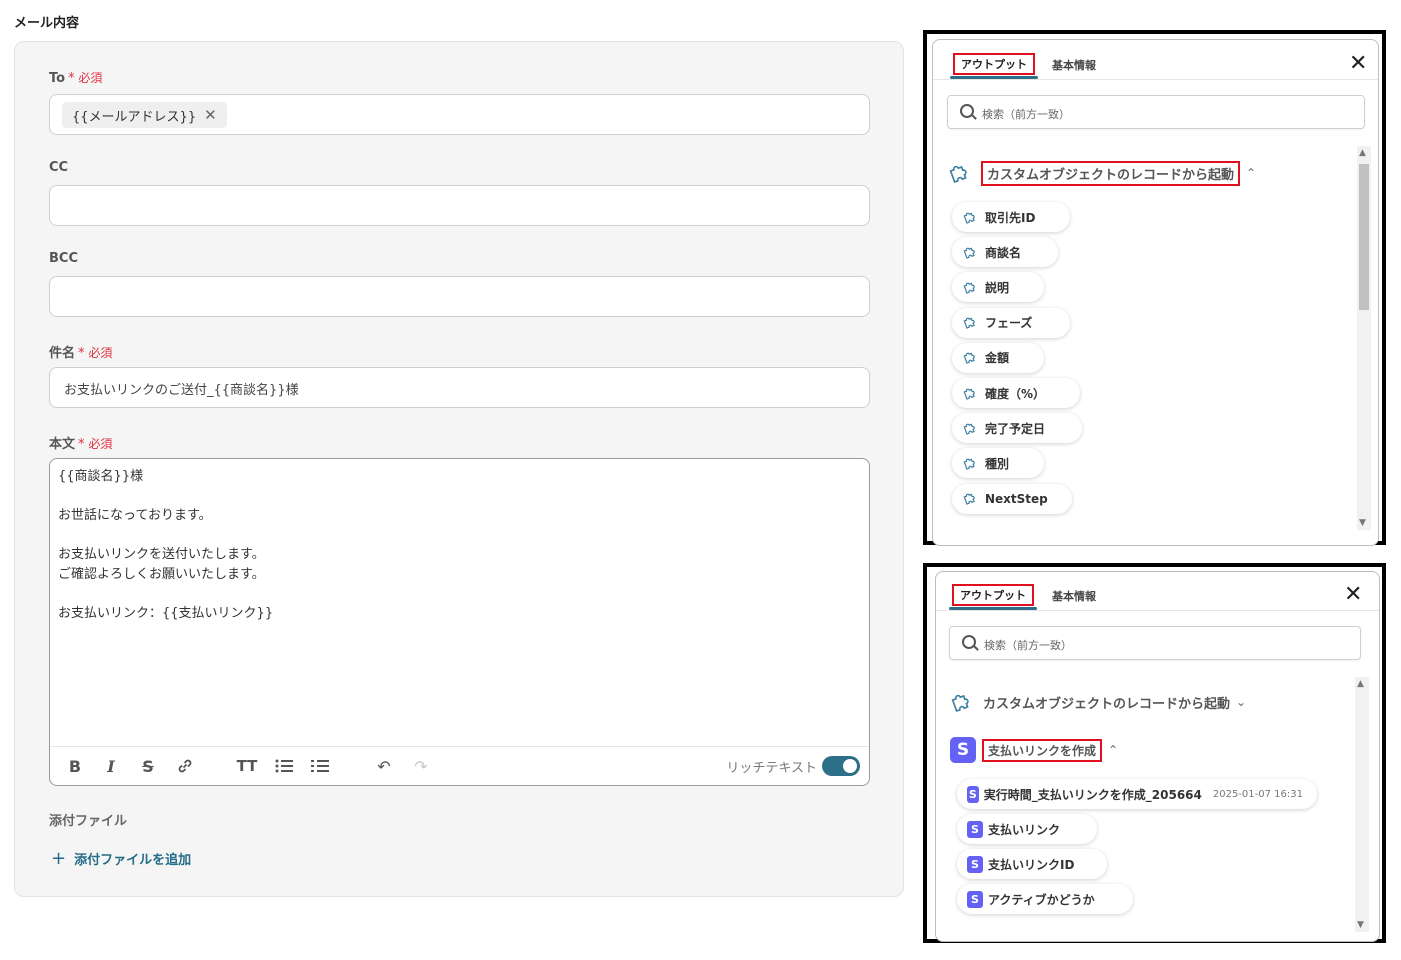 This screenshot has height=960, width=1401. I want to click on subject-label: 件名 * 必須, so click(81, 353).